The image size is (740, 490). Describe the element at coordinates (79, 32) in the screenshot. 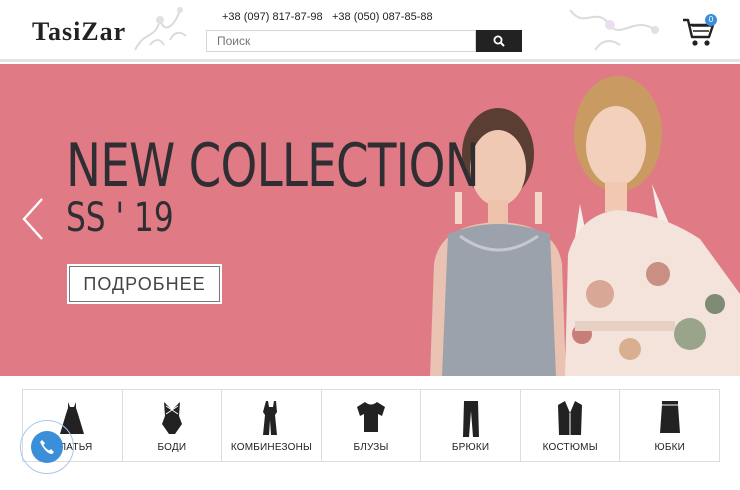

I see `site-logo: TasiZar` at that location.